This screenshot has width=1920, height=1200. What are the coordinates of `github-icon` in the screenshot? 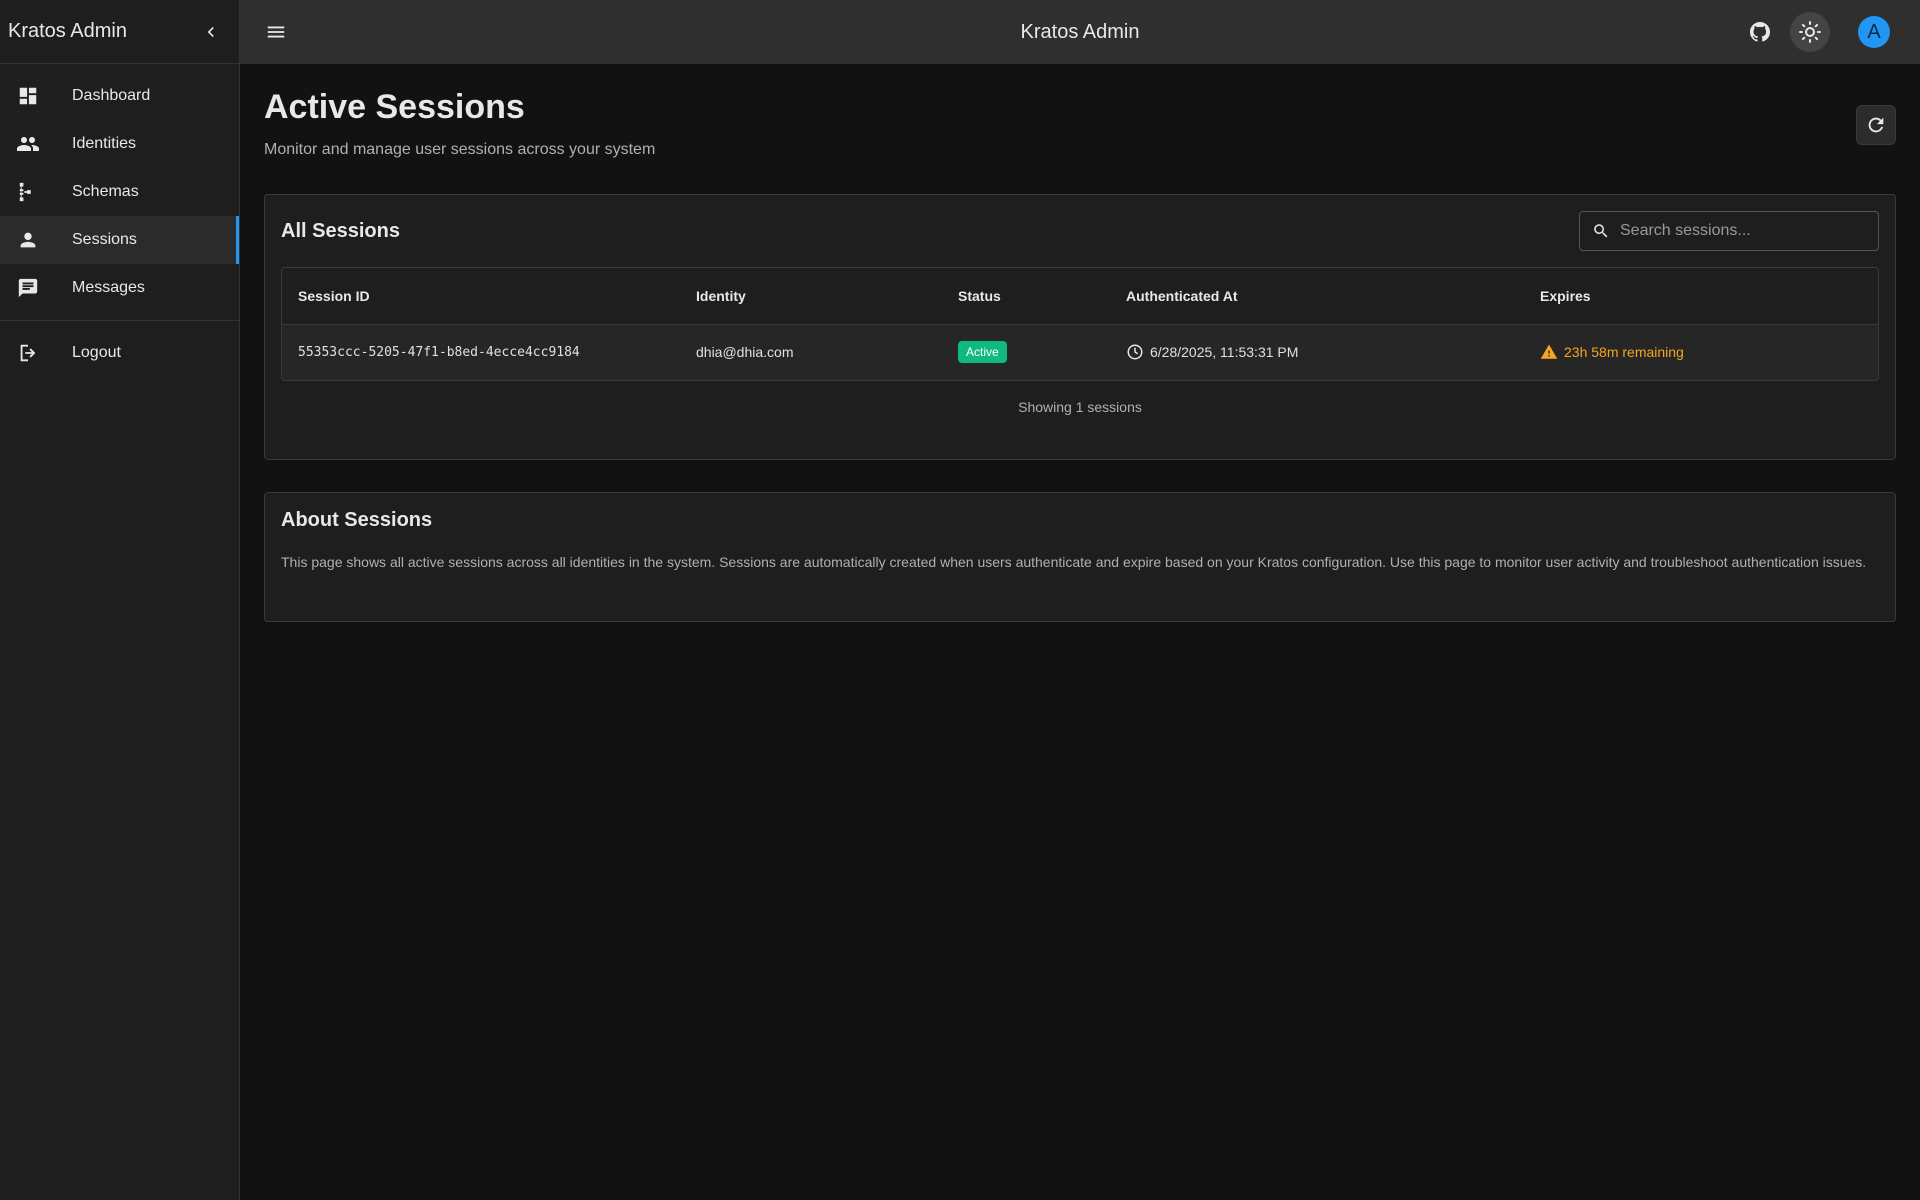 It's located at (1760, 32).